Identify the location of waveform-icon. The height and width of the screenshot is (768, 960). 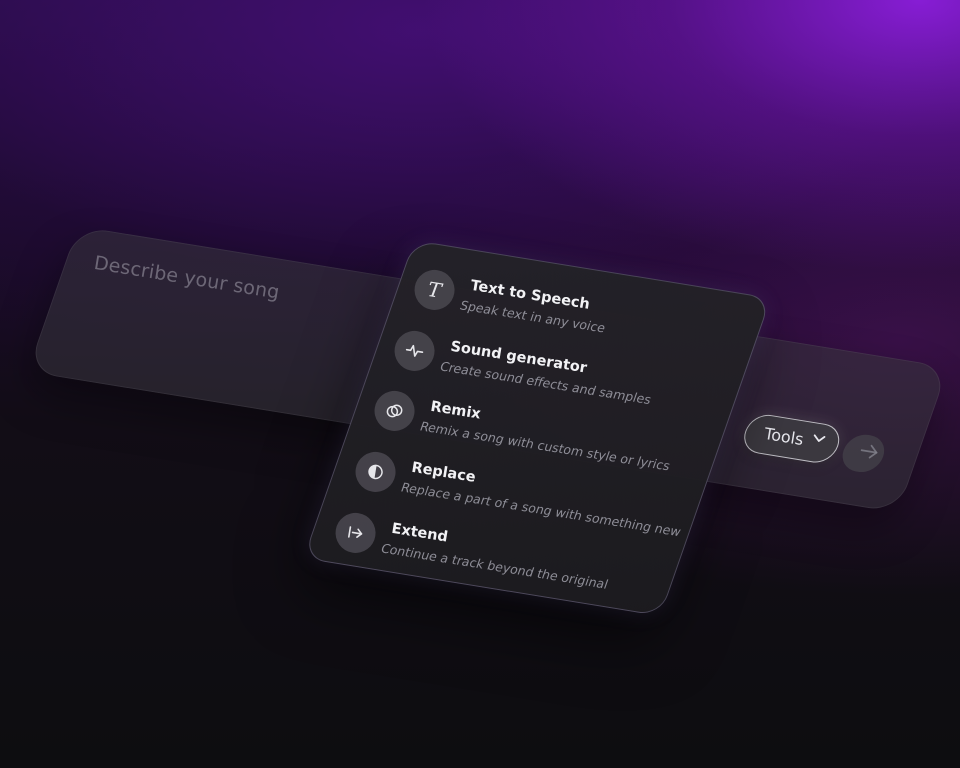
(414, 351).